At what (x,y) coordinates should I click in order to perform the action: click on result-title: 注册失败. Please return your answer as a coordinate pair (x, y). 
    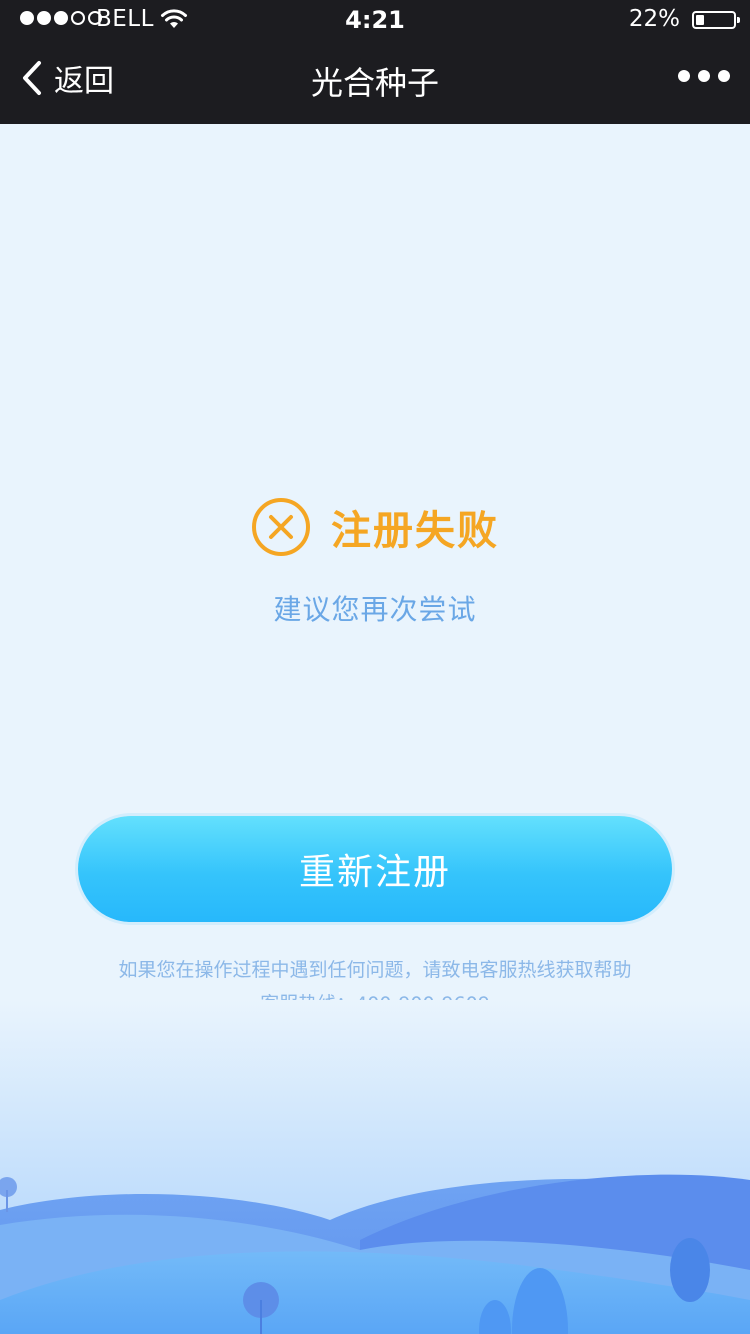
    Looking at the image, I should click on (415, 531).